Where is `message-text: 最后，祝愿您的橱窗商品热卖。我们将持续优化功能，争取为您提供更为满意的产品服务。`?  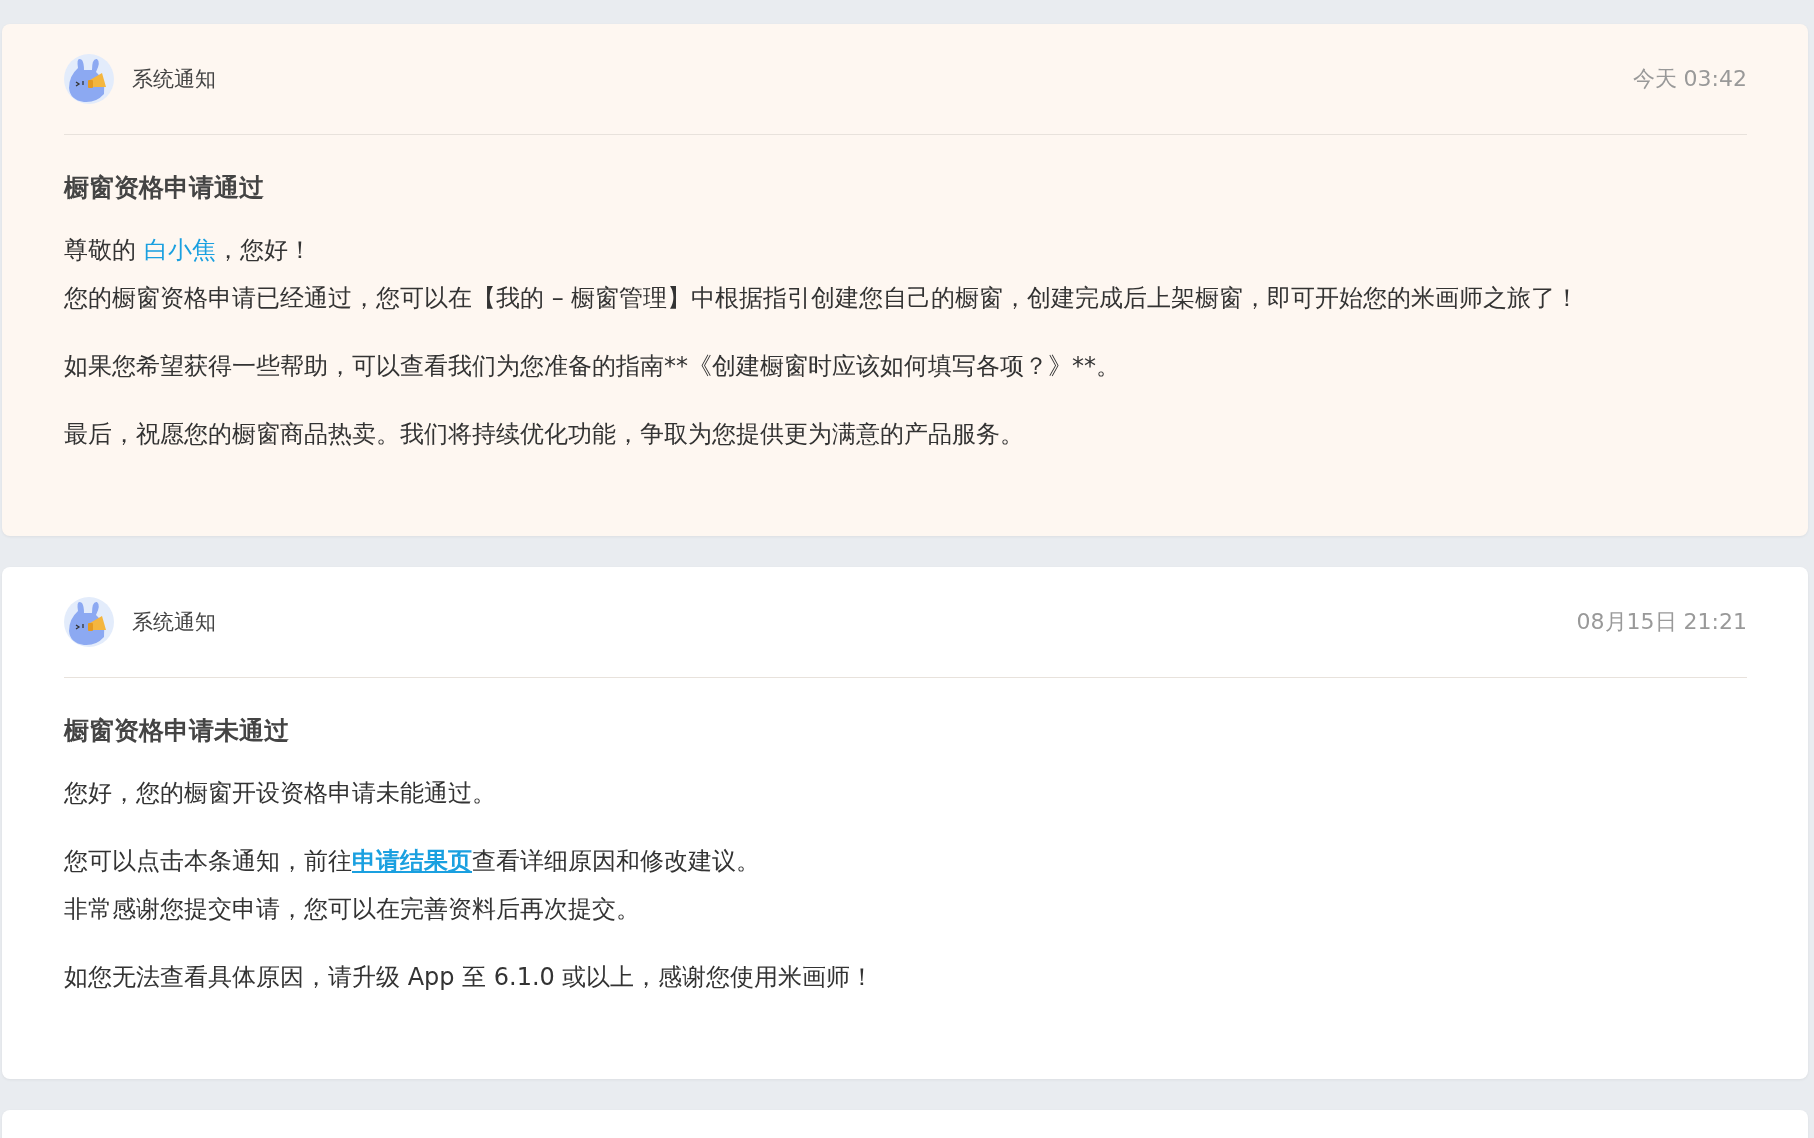
message-text: 最后，祝愿您的橱窗商品热卖。我们将持续优化功能，争取为您提供更为满意的产品服务。 is located at coordinates (544, 434).